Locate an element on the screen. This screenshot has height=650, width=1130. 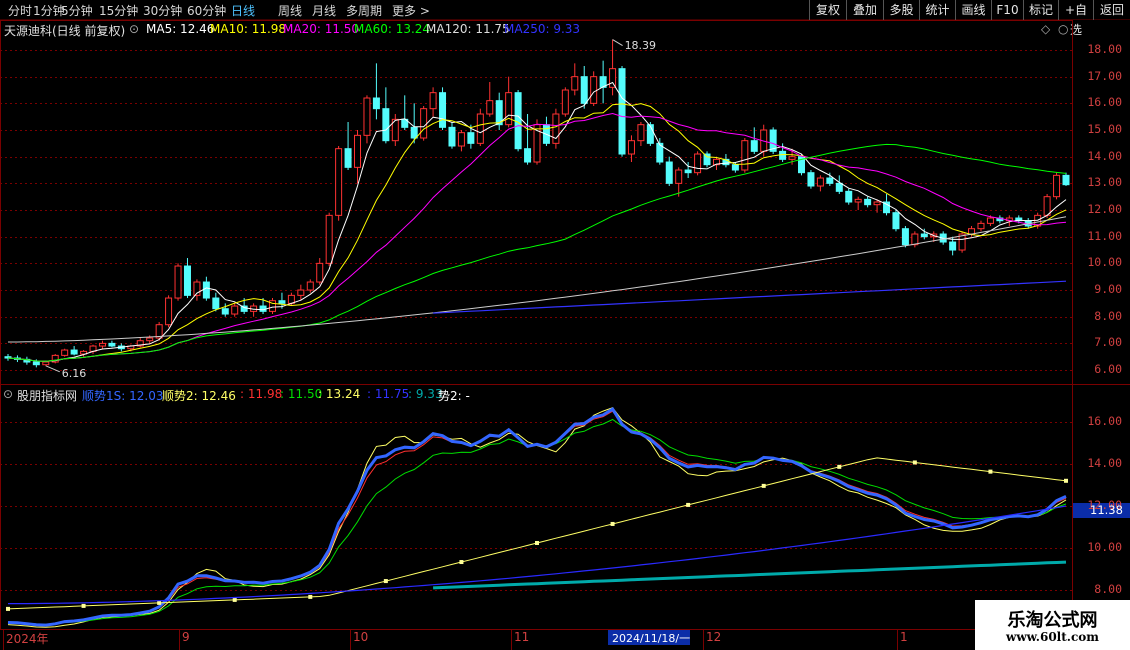
price-tick: 15.00 is located at coordinates (1104, 129).